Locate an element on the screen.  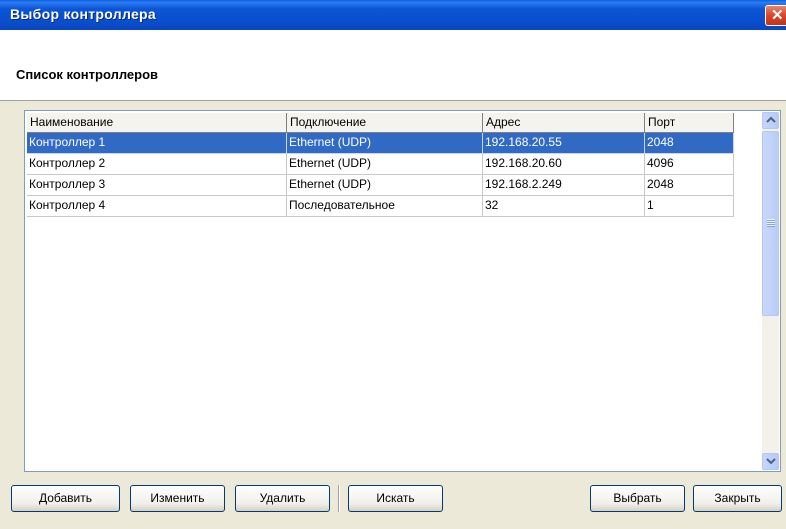
vertical-scrollbar is located at coordinates (770, 291).